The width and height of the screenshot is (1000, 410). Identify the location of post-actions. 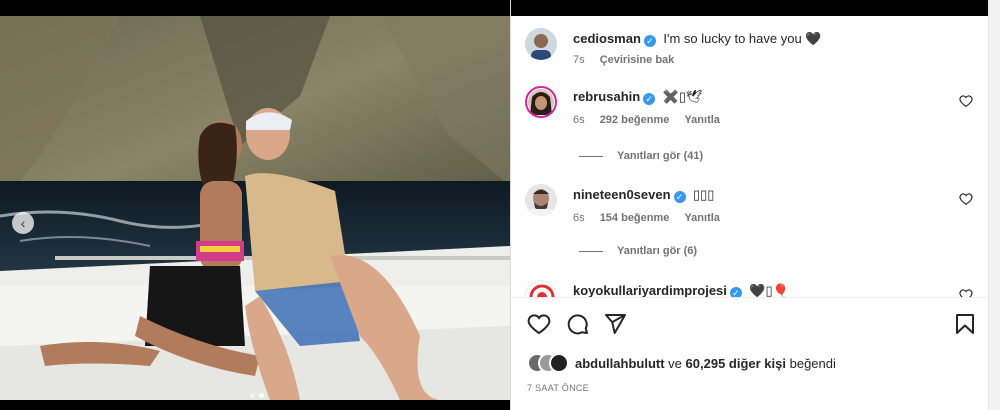
(752, 325).